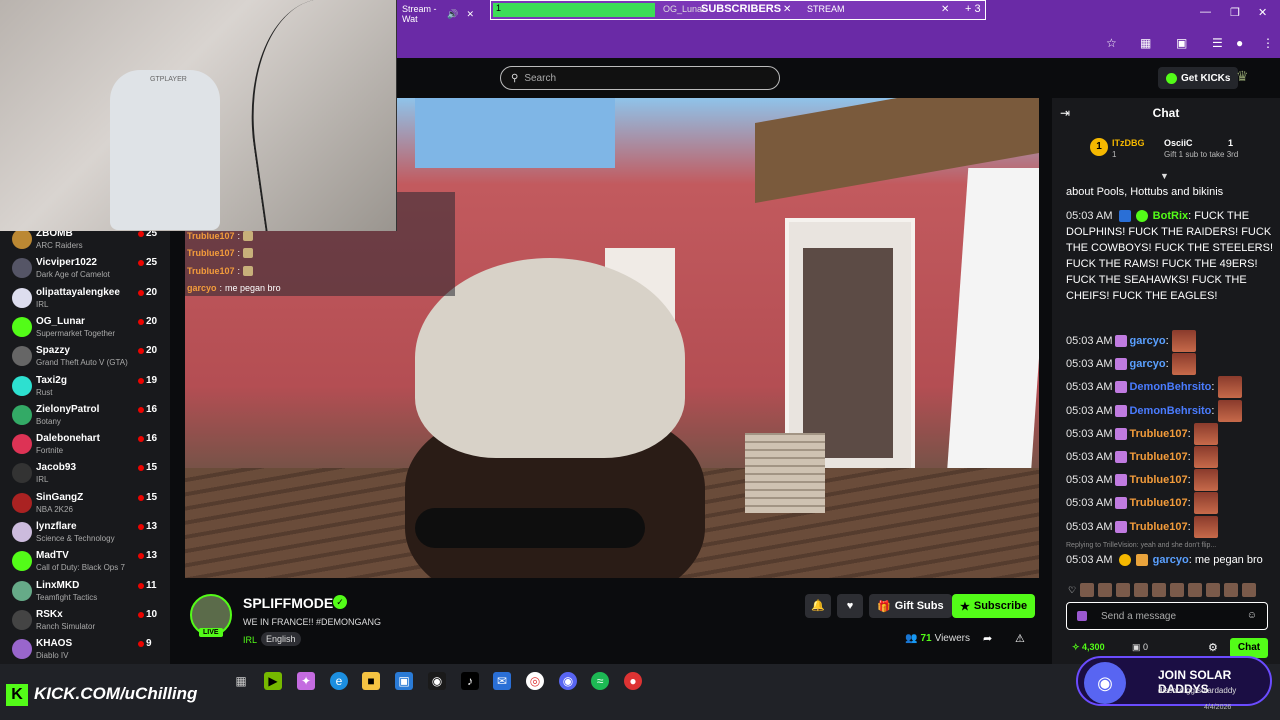 The width and height of the screenshot is (1280, 720). What do you see at coordinates (600, 681) in the screenshot?
I see `spotify-icon: ≈` at bounding box center [600, 681].